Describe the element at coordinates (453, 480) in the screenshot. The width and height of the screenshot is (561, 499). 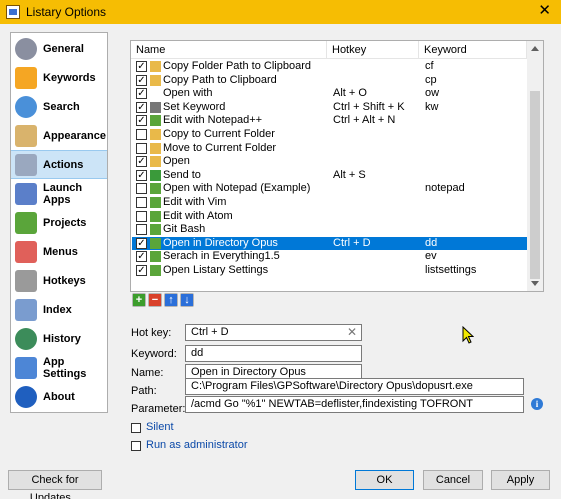
I see `cancel-button: Cancel` at that location.